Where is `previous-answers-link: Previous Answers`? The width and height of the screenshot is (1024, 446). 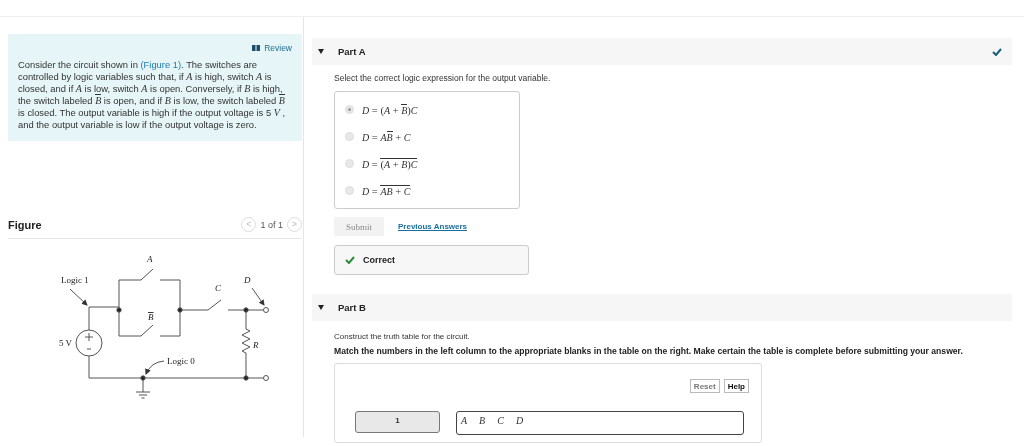 previous-answers-link: Previous Answers is located at coordinates (433, 226).